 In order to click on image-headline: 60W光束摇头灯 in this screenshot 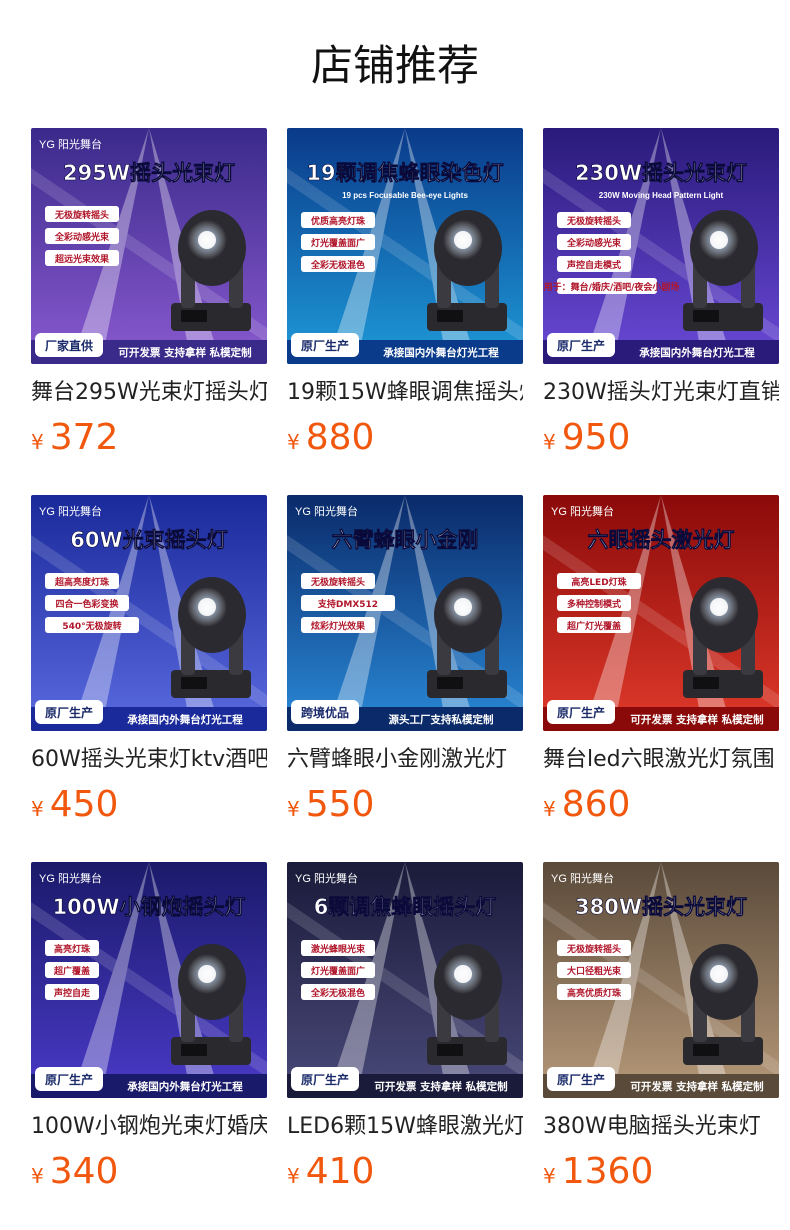, I will do `click(148, 540)`.